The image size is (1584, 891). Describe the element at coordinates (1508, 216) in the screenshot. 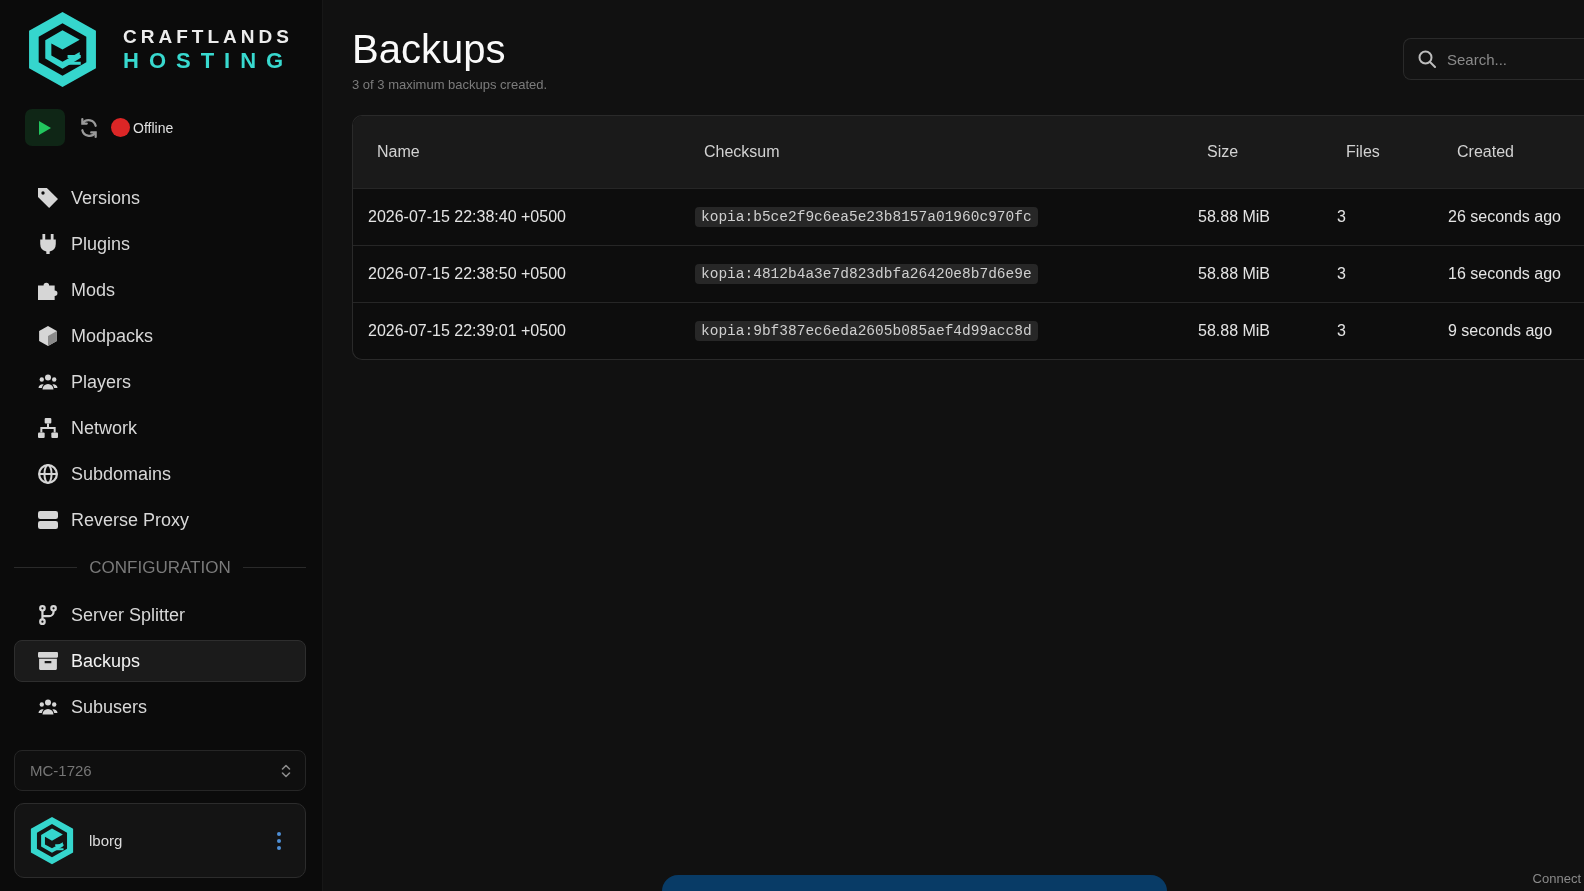

I see `table-cell: 26 seconds ago` at that location.